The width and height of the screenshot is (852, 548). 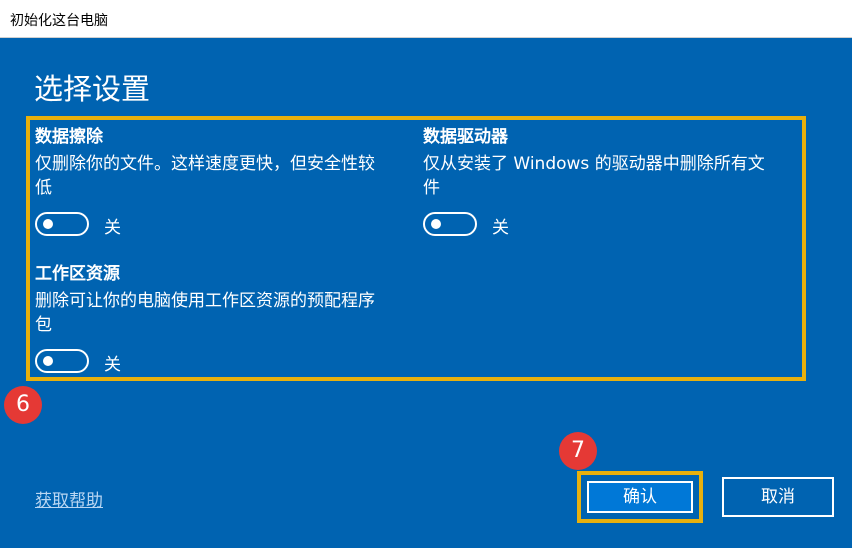 I want to click on option-workspace-resources-desc-line2: 包, so click(x=43, y=325).